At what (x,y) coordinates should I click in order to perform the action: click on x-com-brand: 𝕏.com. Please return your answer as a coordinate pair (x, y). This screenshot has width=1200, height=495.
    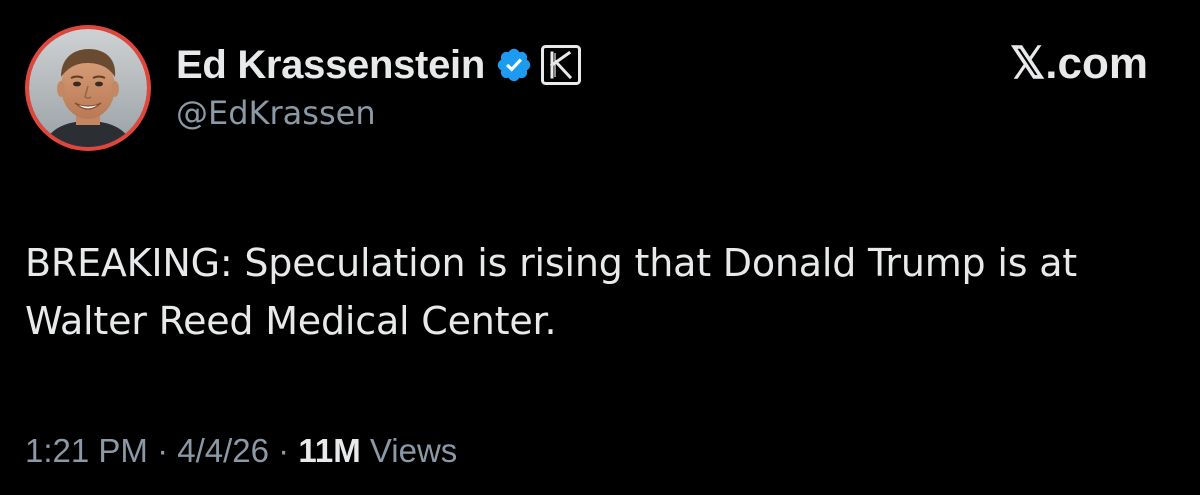
    Looking at the image, I should click on (1078, 63).